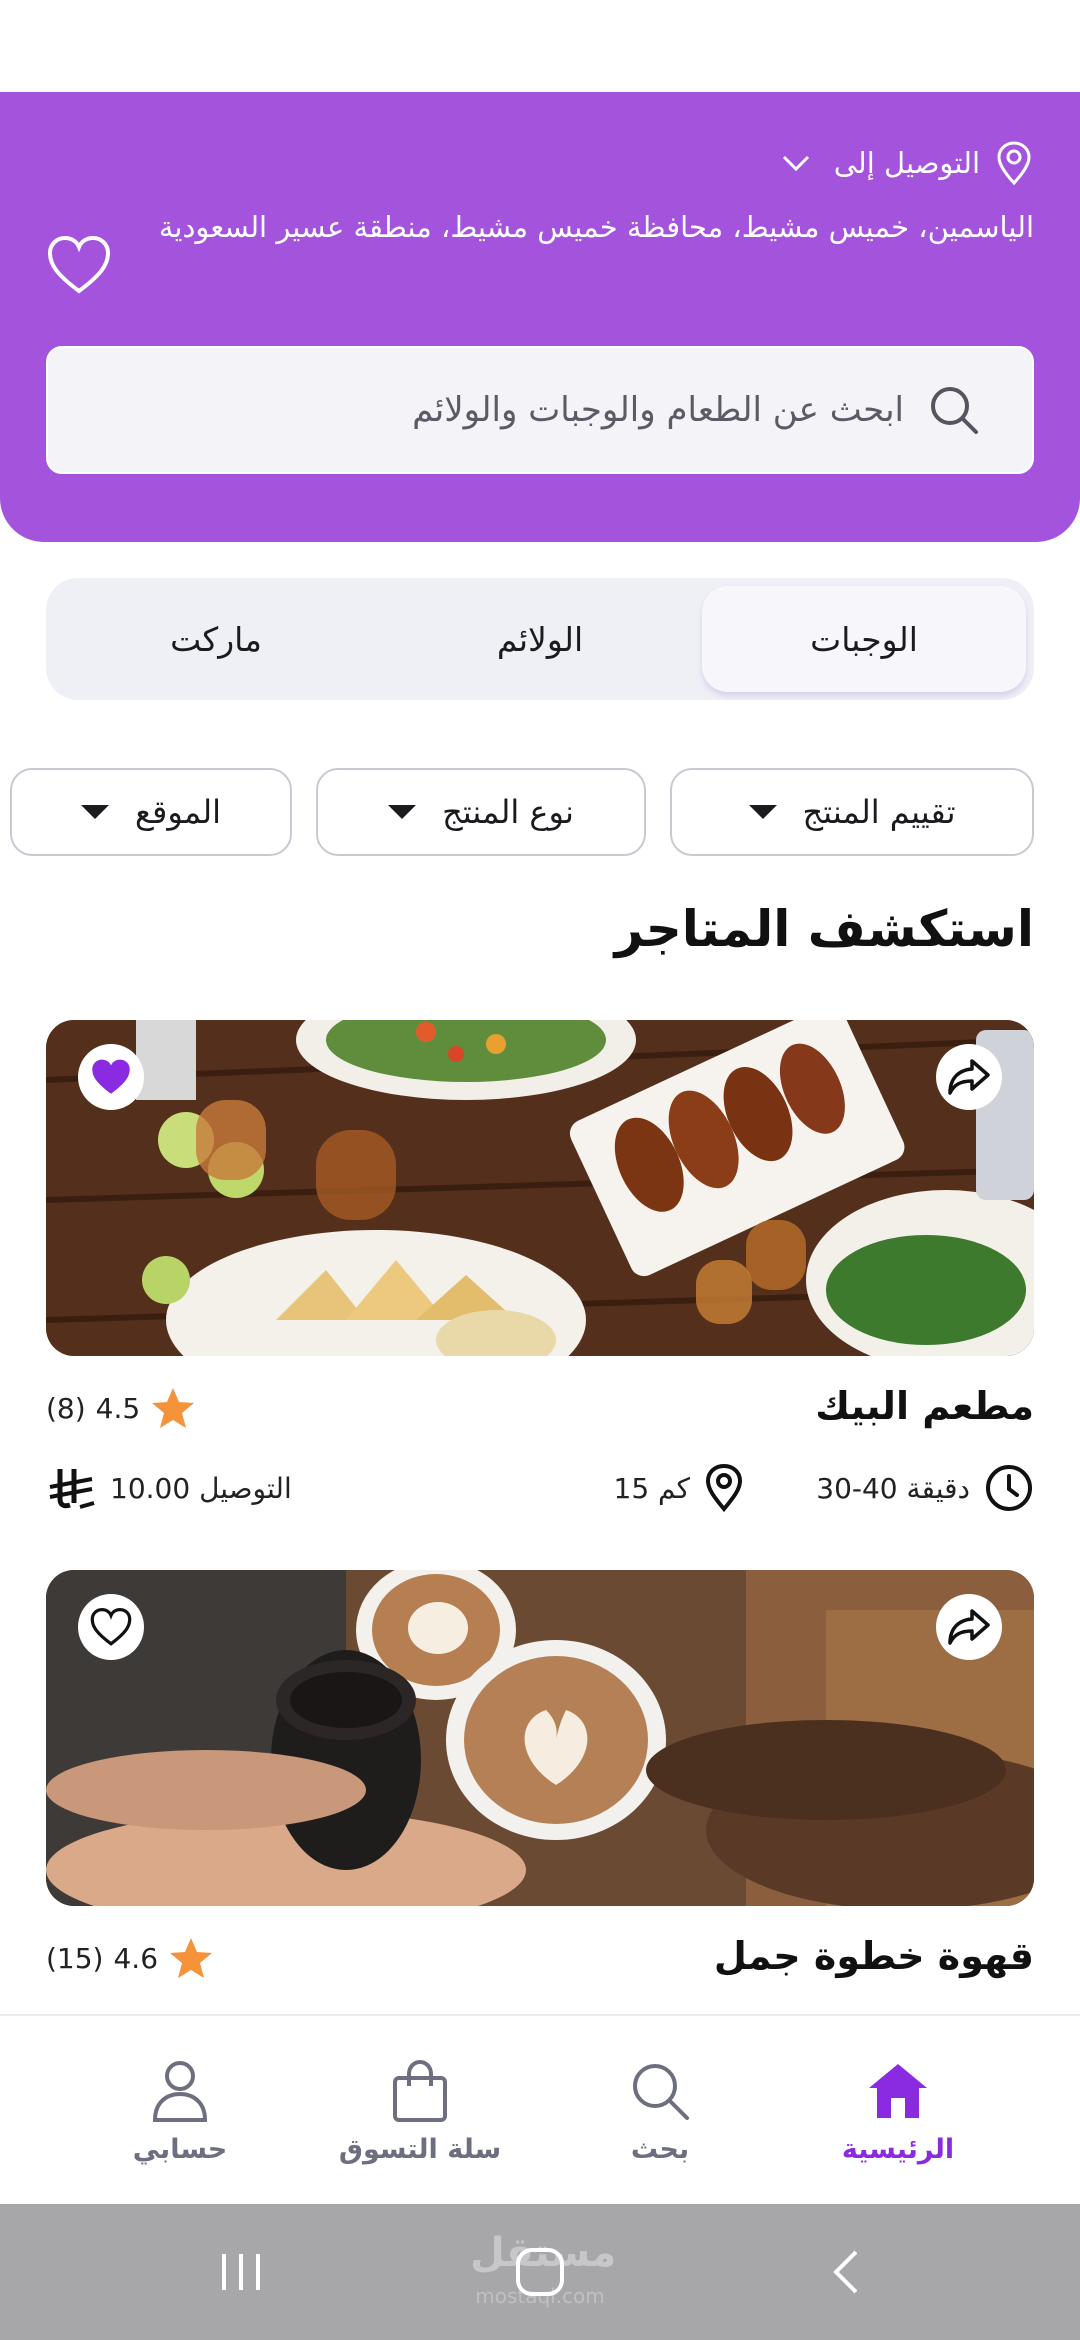 The image size is (1080, 2340). What do you see at coordinates (241, 2272) in the screenshot?
I see `recent-apps-icon` at bounding box center [241, 2272].